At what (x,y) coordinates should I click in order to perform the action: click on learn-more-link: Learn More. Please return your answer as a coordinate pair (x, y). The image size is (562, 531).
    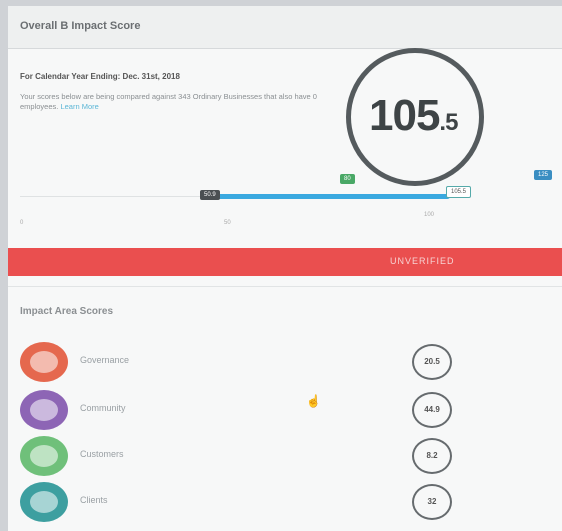
    Looking at the image, I should click on (79, 106).